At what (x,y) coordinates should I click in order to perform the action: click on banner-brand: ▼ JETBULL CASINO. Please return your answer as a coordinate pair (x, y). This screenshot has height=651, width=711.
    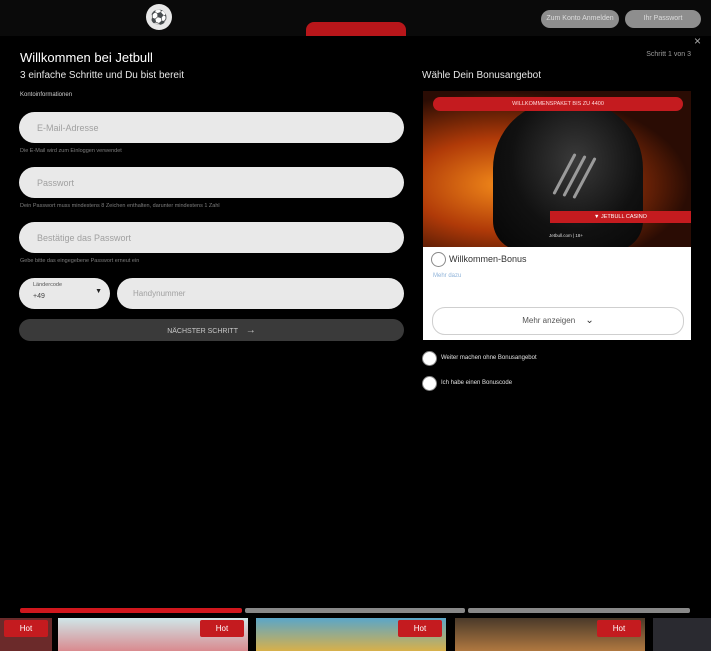
    Looking at the image, I should click on (620, 217).